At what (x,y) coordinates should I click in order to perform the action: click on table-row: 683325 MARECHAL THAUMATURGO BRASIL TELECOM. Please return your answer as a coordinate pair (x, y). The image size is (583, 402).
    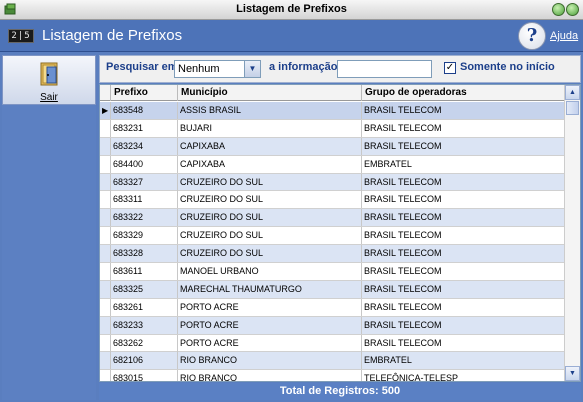
    Looking at the image, I should click on (332, 289).